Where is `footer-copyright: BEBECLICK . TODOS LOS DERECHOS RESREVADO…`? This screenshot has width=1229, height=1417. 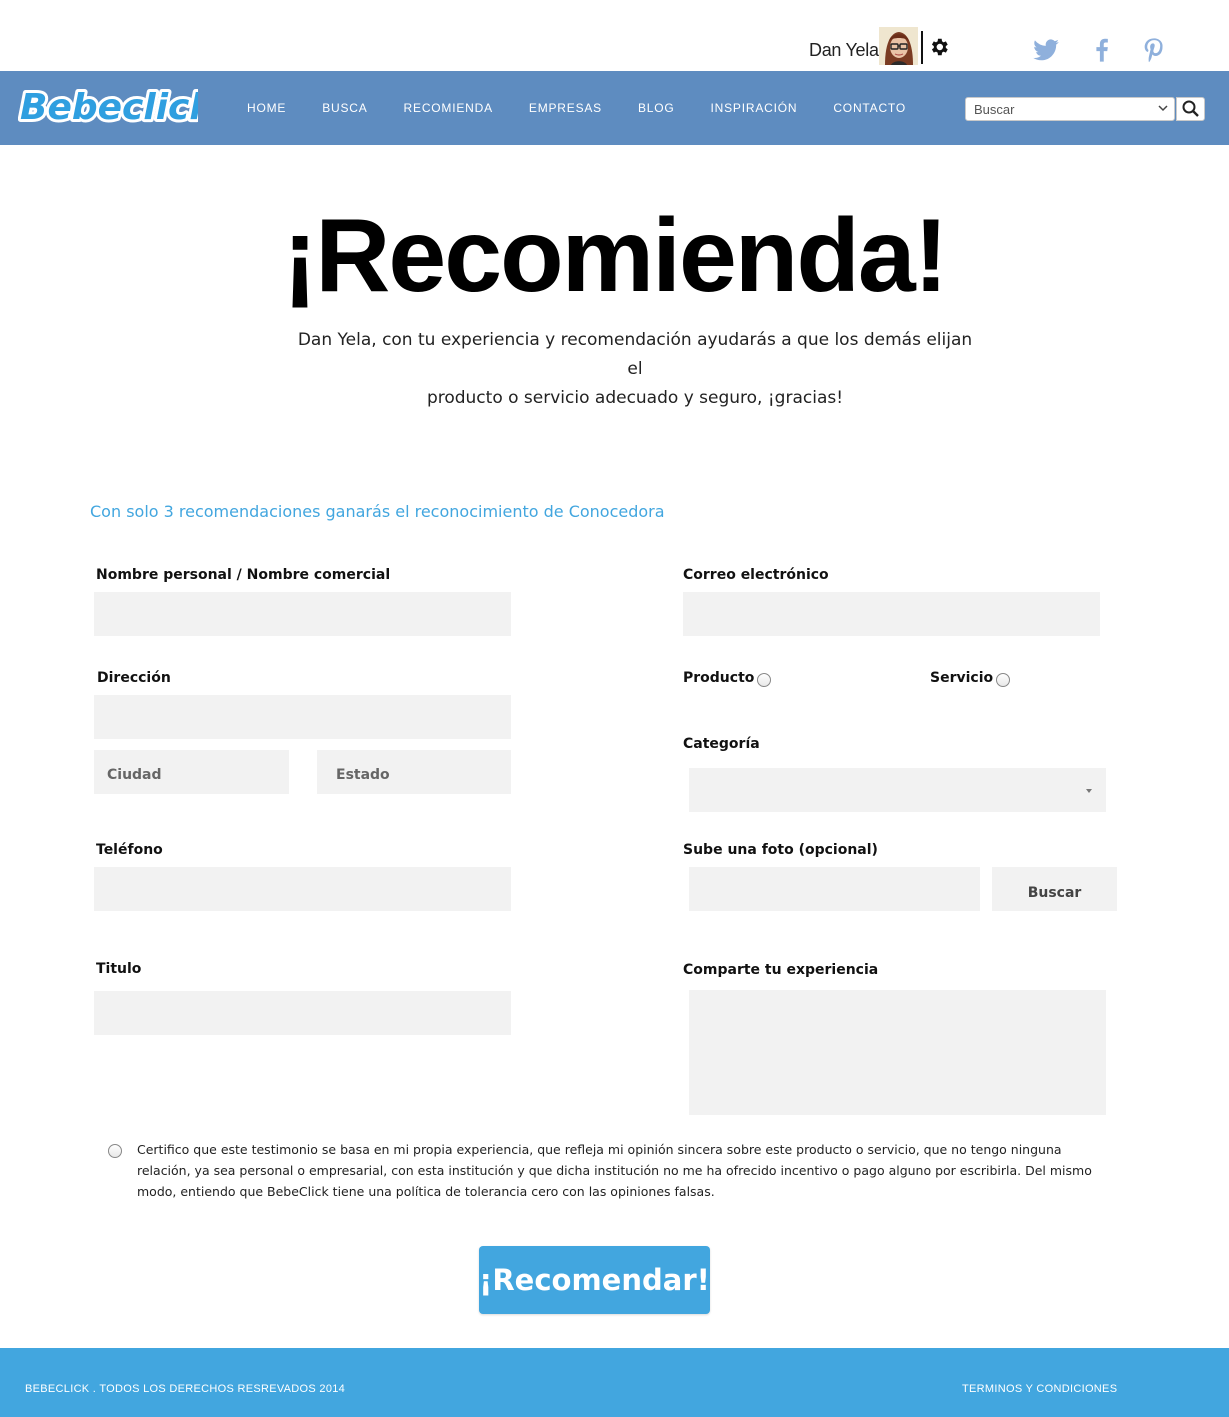
footer-copyright: BEBECLICK . TODOS LOS DERECHOS RESREVADO… is located at coordinates (185, 1389).